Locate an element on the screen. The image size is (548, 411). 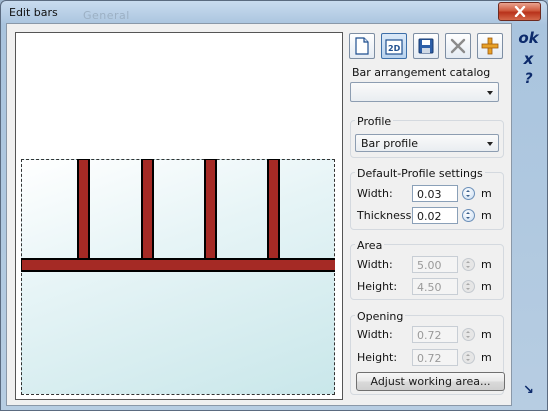
add-bar-button is located at coordinates (490, 46).